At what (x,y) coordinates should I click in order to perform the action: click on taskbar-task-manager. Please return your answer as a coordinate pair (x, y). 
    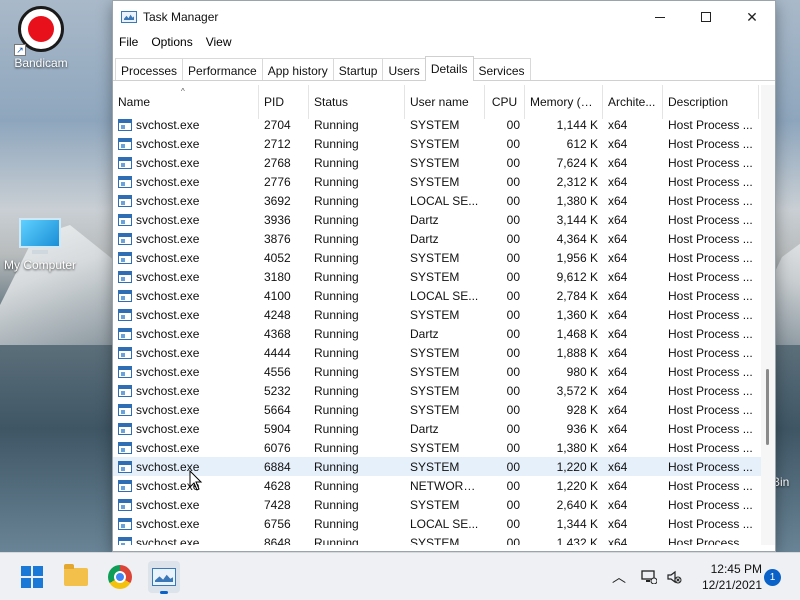
    Looking at the image, I should click on (164, 577).